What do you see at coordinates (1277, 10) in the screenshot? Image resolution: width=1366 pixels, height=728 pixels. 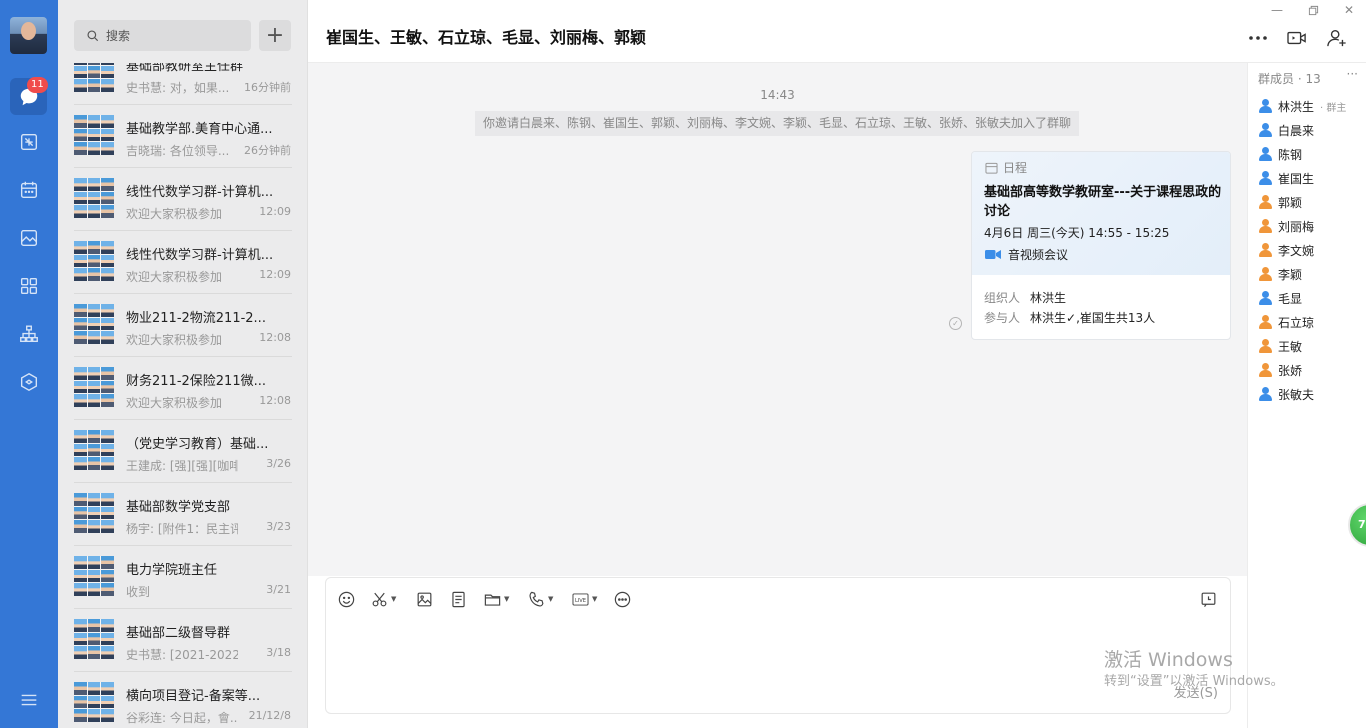 I see `minimize-icon: —` at bounding box center [1277, 10].